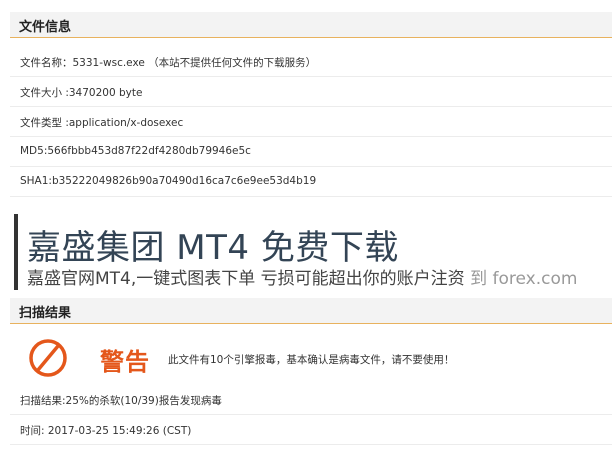  What do you see at coordinates (311, 25) in the screenshot?
I see `file-info-header: 文件信息` at bounding box center [311, 25].